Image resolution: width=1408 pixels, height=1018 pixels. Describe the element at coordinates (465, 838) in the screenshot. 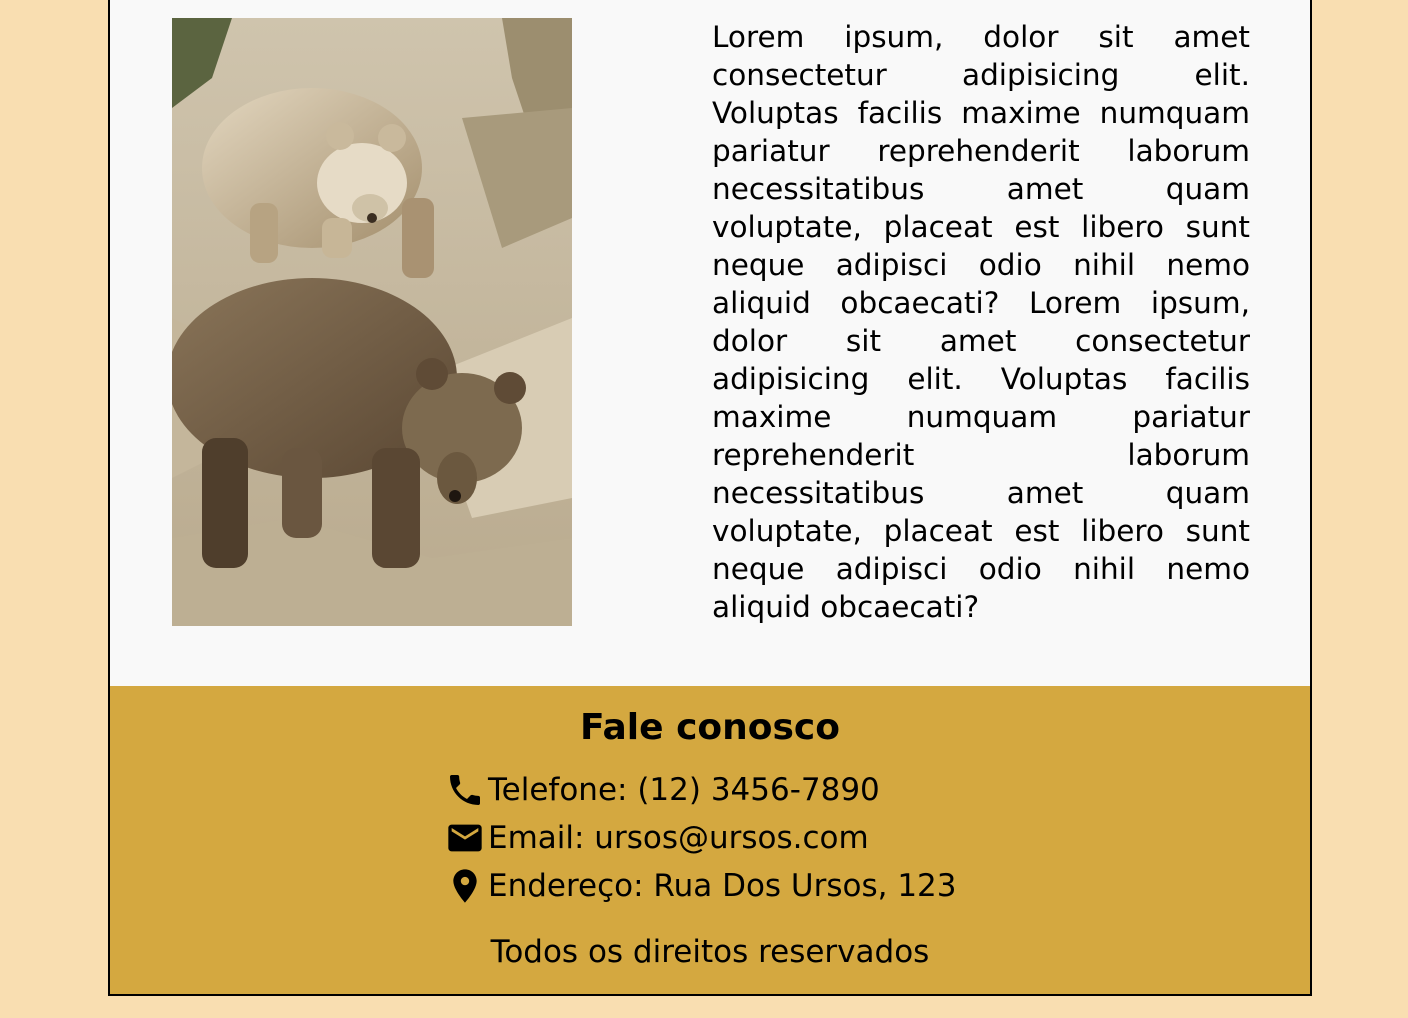

I see `mail-icon` at that location.